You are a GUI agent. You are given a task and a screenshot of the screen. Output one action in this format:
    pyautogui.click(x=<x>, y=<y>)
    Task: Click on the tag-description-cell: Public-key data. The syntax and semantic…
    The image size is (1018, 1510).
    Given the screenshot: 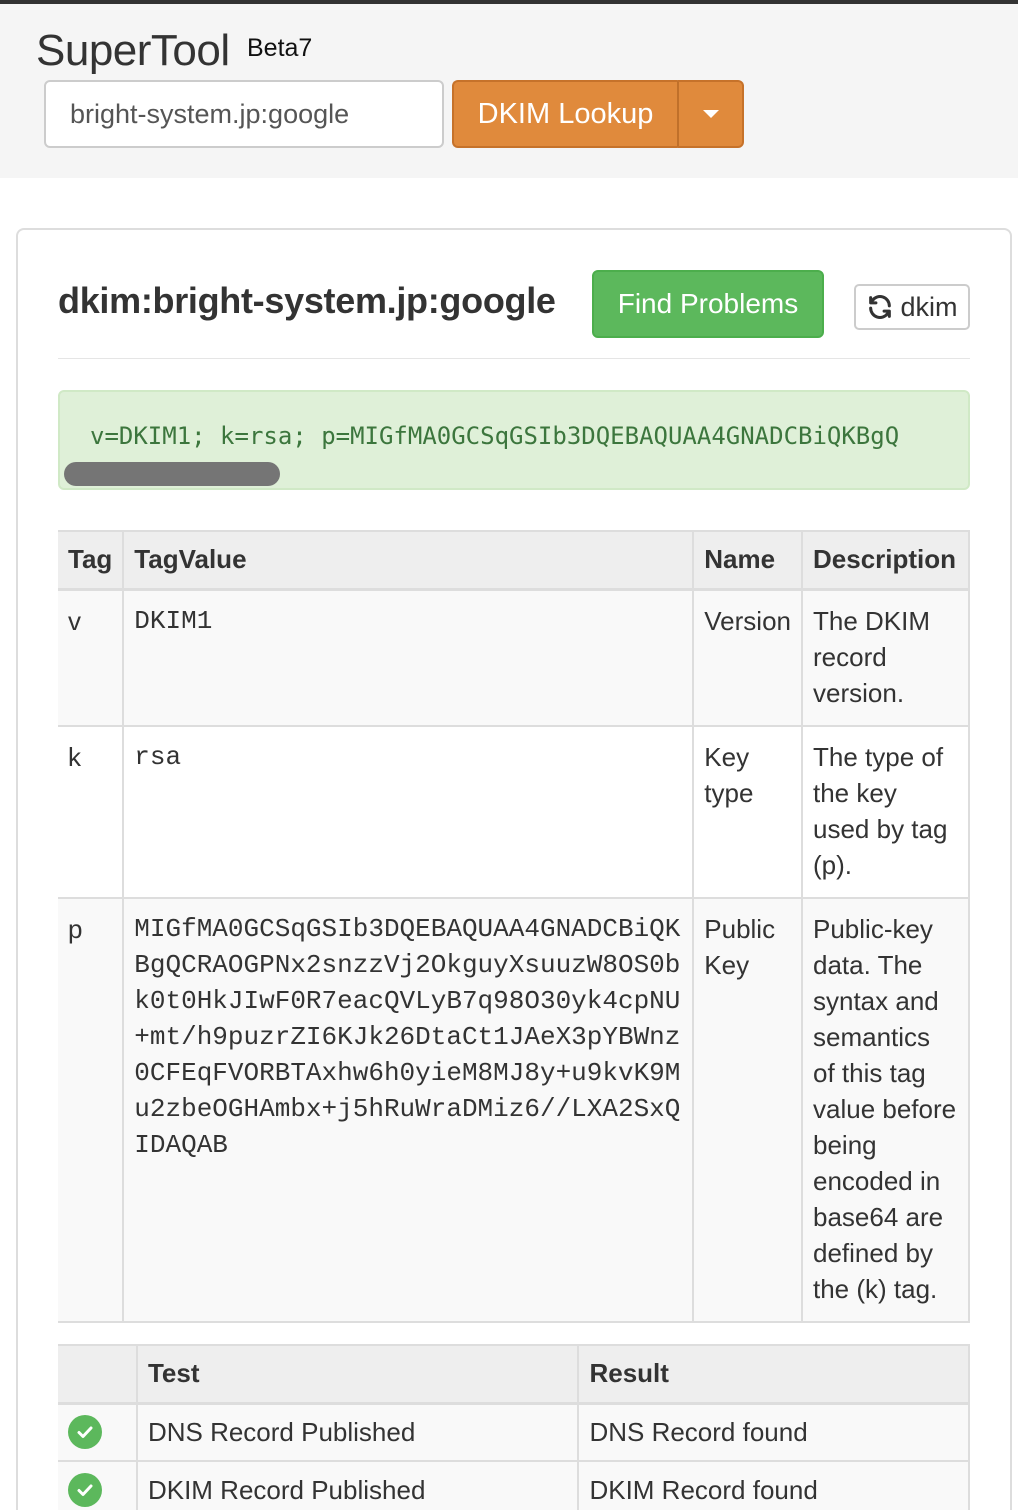 What is the action you would take?
    pyautogui.click(x=885, y=1109)
    